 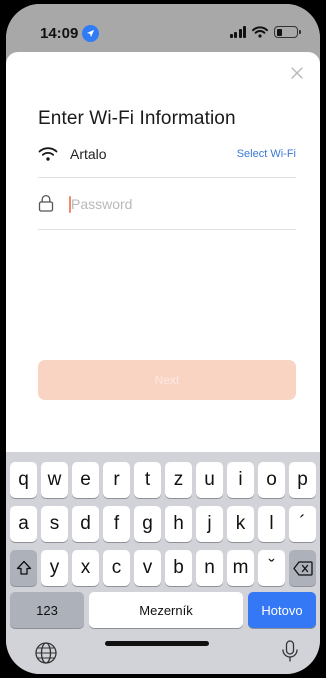 I want to click on key-u: u, so click(x=209, y=480).